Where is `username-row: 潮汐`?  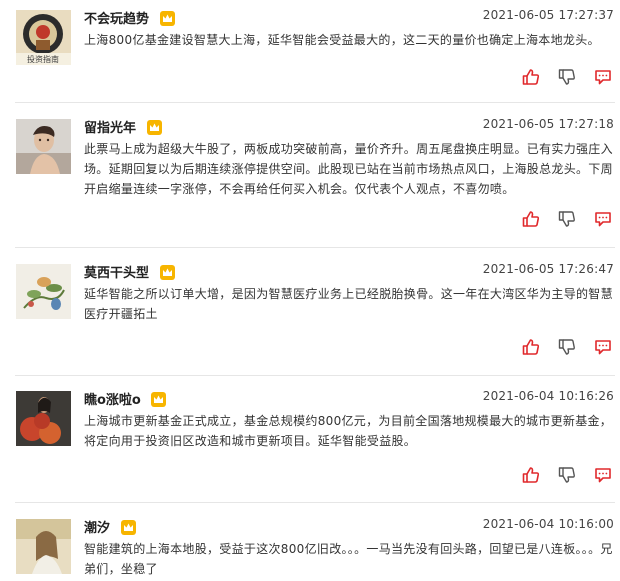 username-row: 潮汐 is located at coordinates (110, 526).